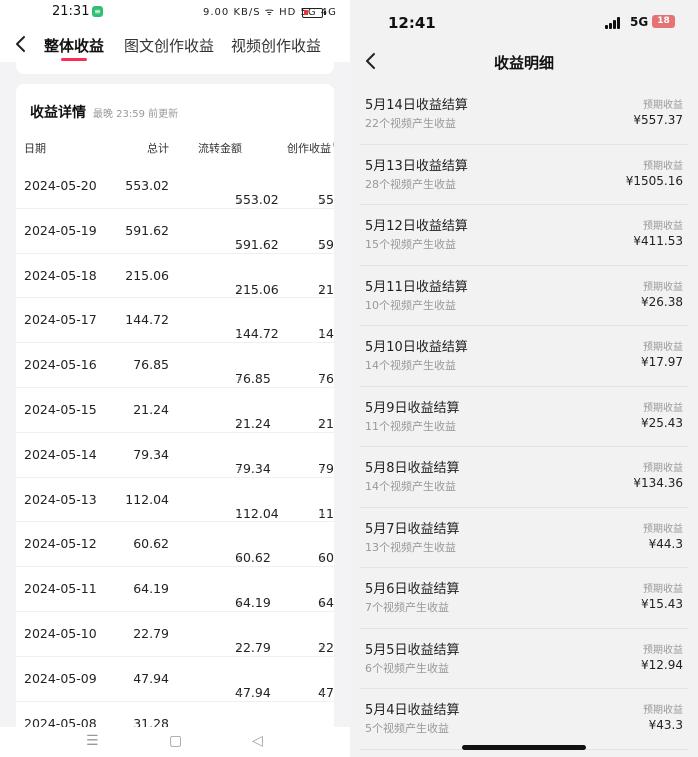  What do you see at coordinates (524, 235) in the screenshot?
I see `settlement-item: 5月12日收益结算 15个视频产生收益 预期收益 ¥411.53` at bounding box center [524, 235].